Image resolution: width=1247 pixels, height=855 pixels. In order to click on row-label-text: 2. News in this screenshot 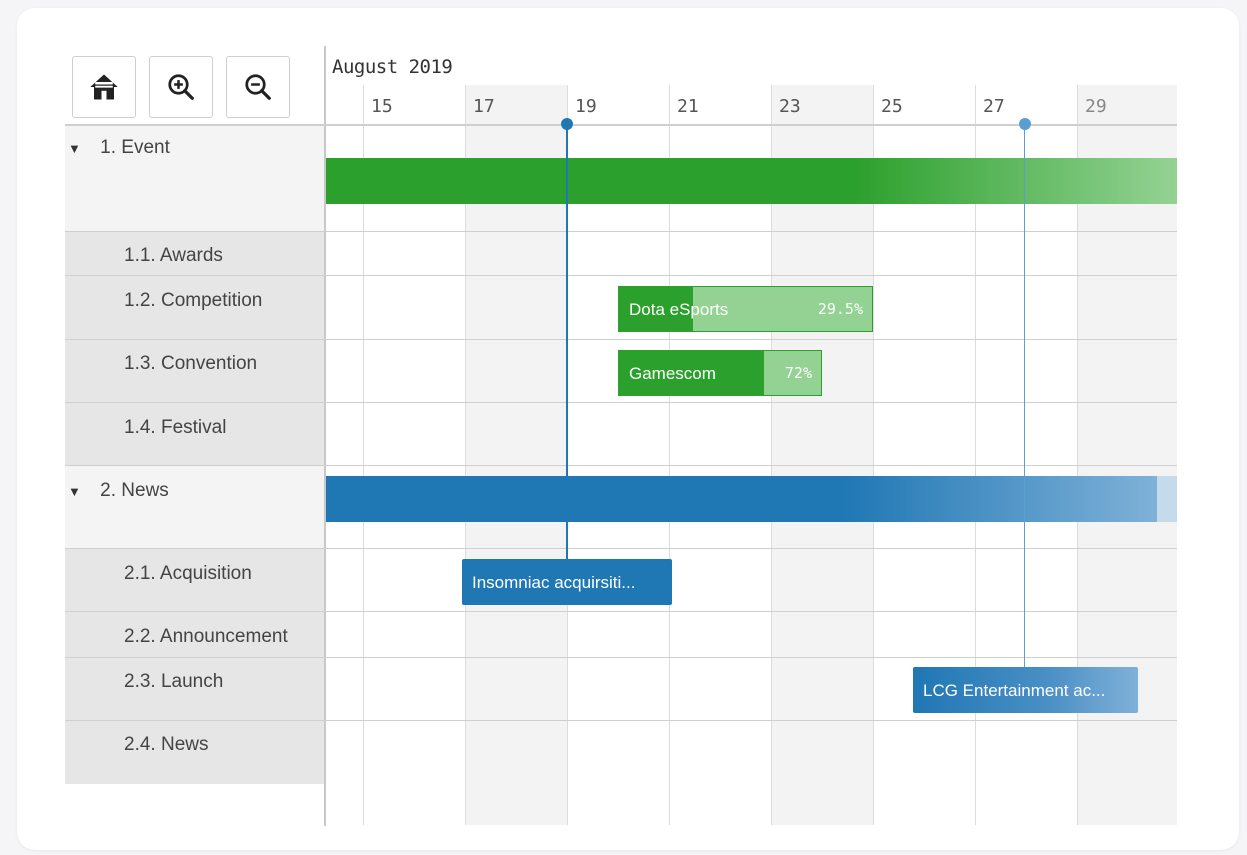, I will do `click(134, 490)`.